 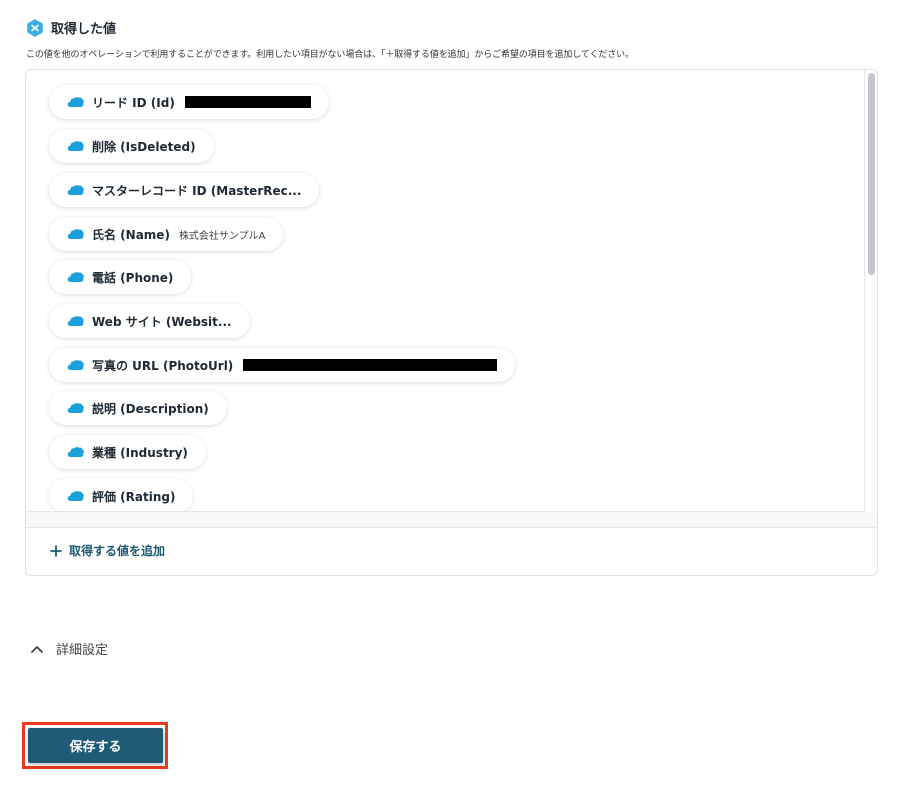 I want to click on value-chip-label: 業種 (Industry), so click(x=140, y=452).